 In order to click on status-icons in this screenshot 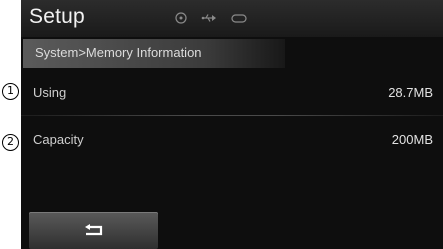, I will do `click(211, 18)`.